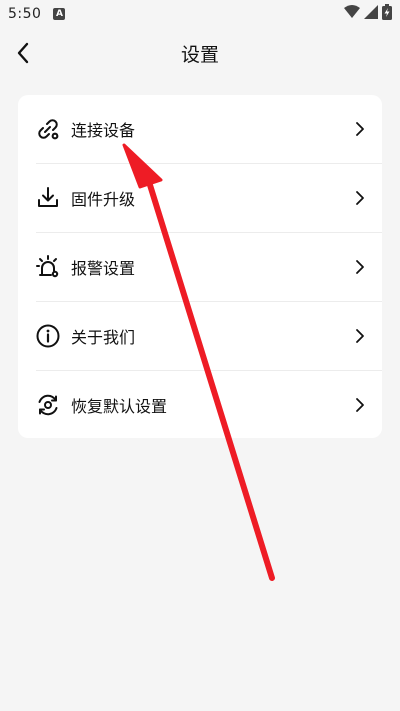 This screenshot has width=400, height=711. Describe the element at coordinates (103, 268) in the screenshot. I see `settings-item-label: 报警设置` at that location.